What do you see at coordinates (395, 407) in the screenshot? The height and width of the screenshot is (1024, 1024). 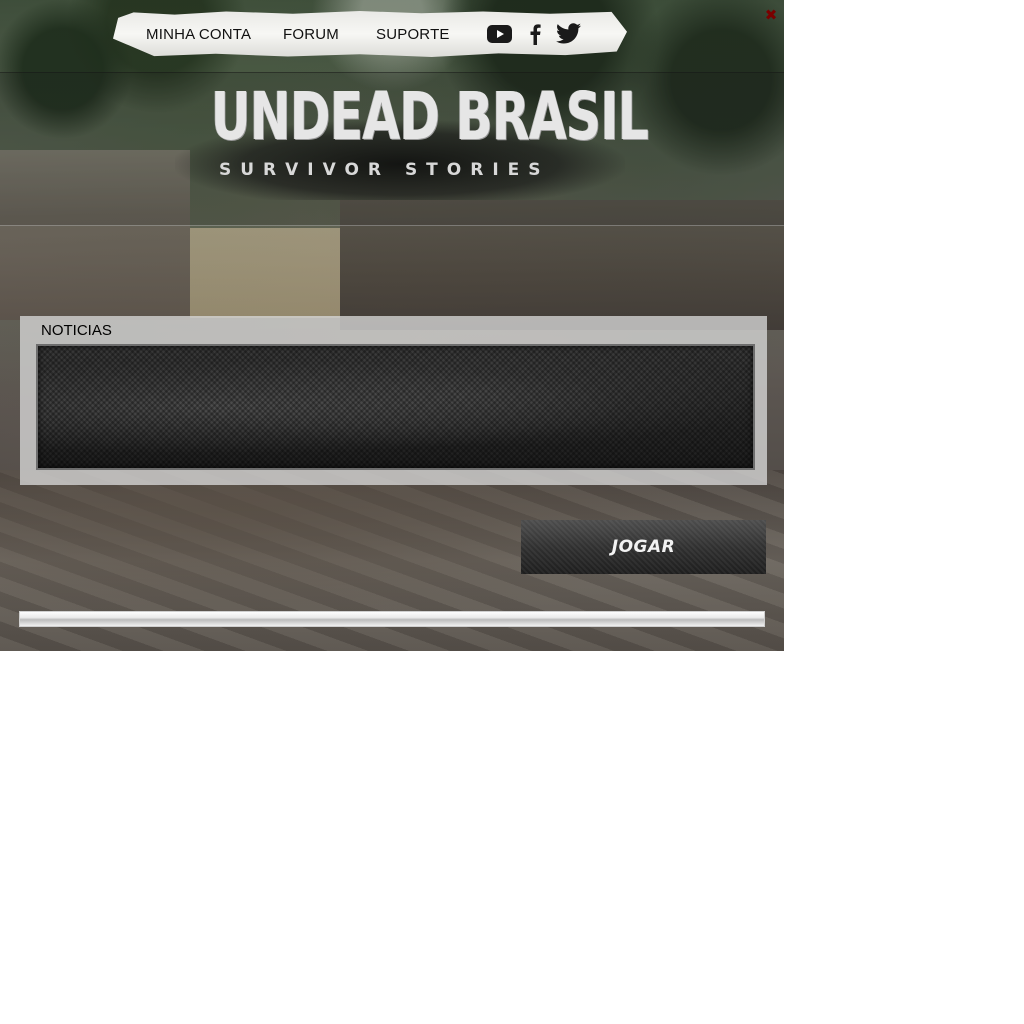 I see `news-content-box` at bounding box center [395, 407].